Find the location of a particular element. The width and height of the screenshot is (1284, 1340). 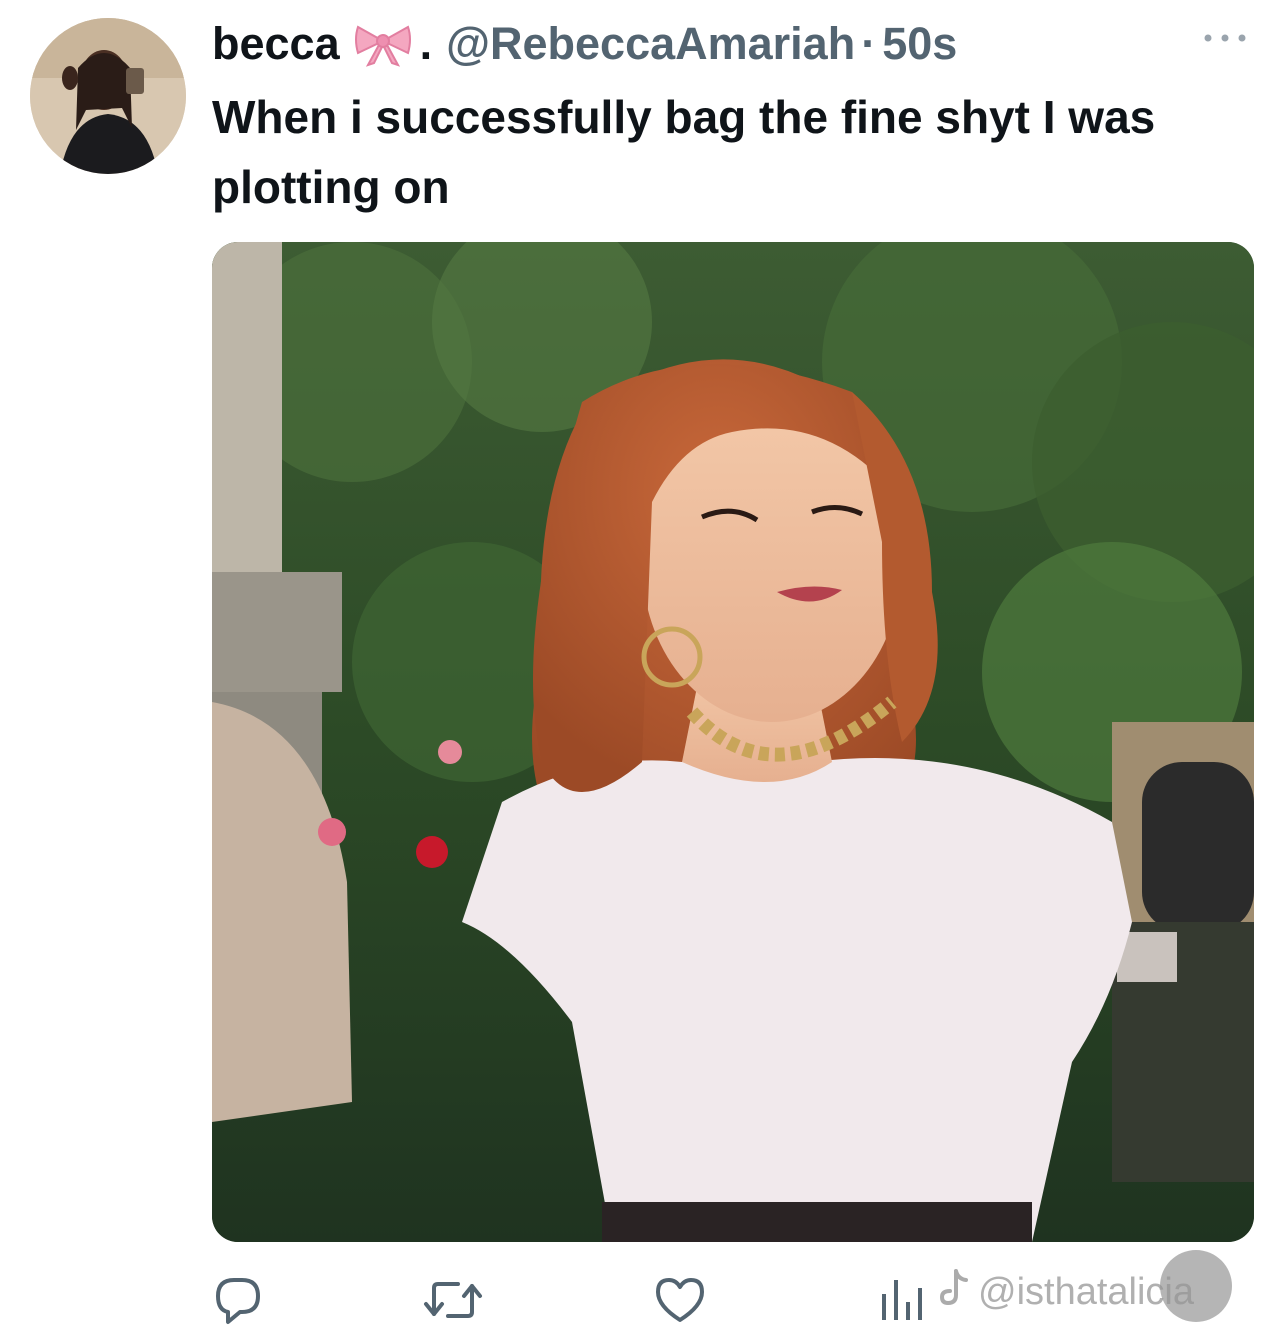

bar-chart-icon is located at coordinates (901, 1300).